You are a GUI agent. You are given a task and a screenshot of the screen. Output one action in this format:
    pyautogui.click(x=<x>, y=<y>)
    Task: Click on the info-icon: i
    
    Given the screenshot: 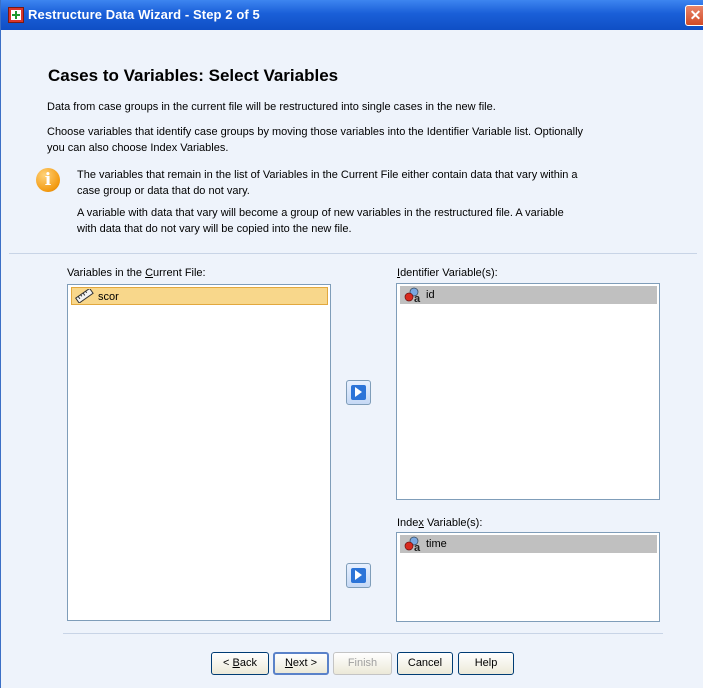 What is the action you would take?
    pyautogui.click(x=48, y=180)
    